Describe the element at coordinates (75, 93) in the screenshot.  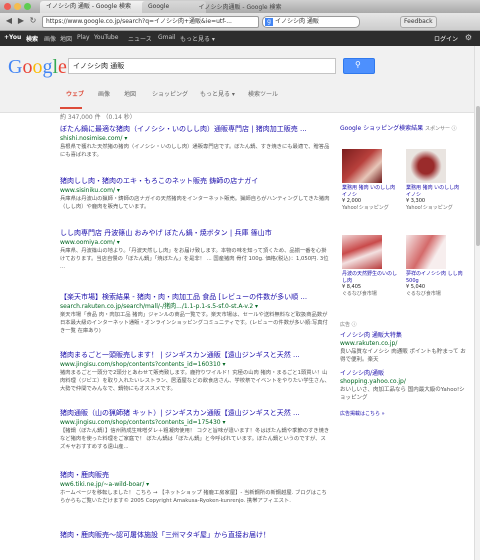
I see `tab-web: ウェブ` at that location.